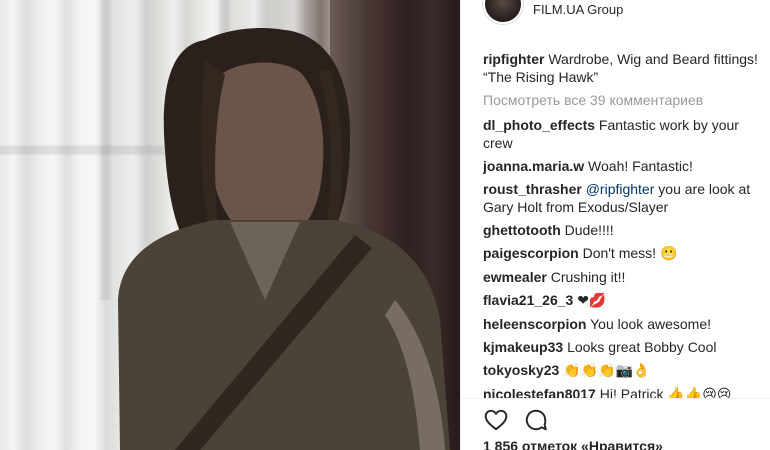  I want to click on post-header: FILM.UA Group, so click(615, 12).